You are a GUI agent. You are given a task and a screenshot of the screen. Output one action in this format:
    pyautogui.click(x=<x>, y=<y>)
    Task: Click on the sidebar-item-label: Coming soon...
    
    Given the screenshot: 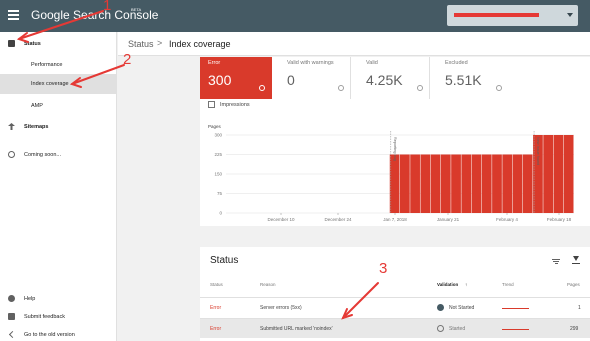 What is the action you would take?
    pyautogui.click(x=42, y=155)
    